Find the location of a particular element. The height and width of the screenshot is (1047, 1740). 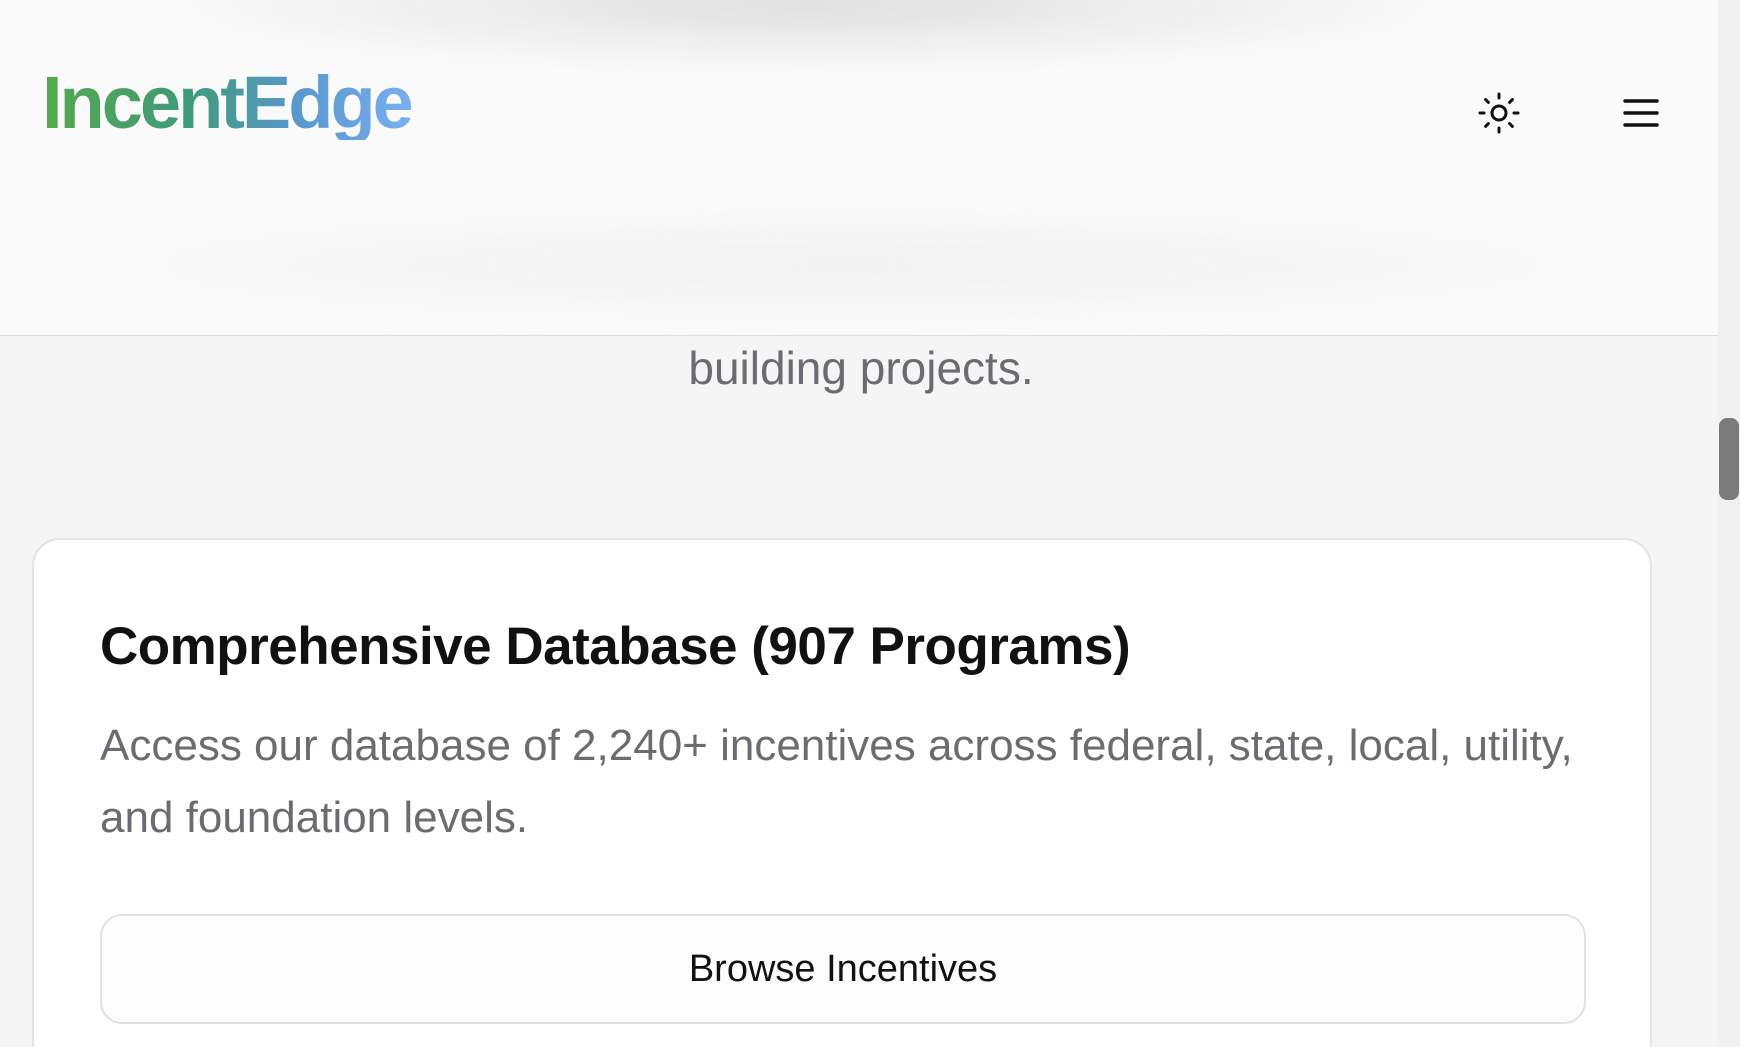

hamburger-menu-icon is located at coordinates (1641, 115).